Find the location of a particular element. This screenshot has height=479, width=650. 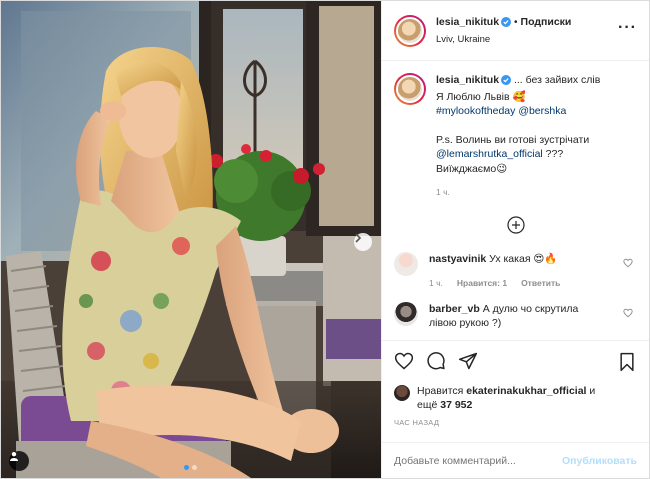

chevron-right-icon is located at coordinates (358, 238).